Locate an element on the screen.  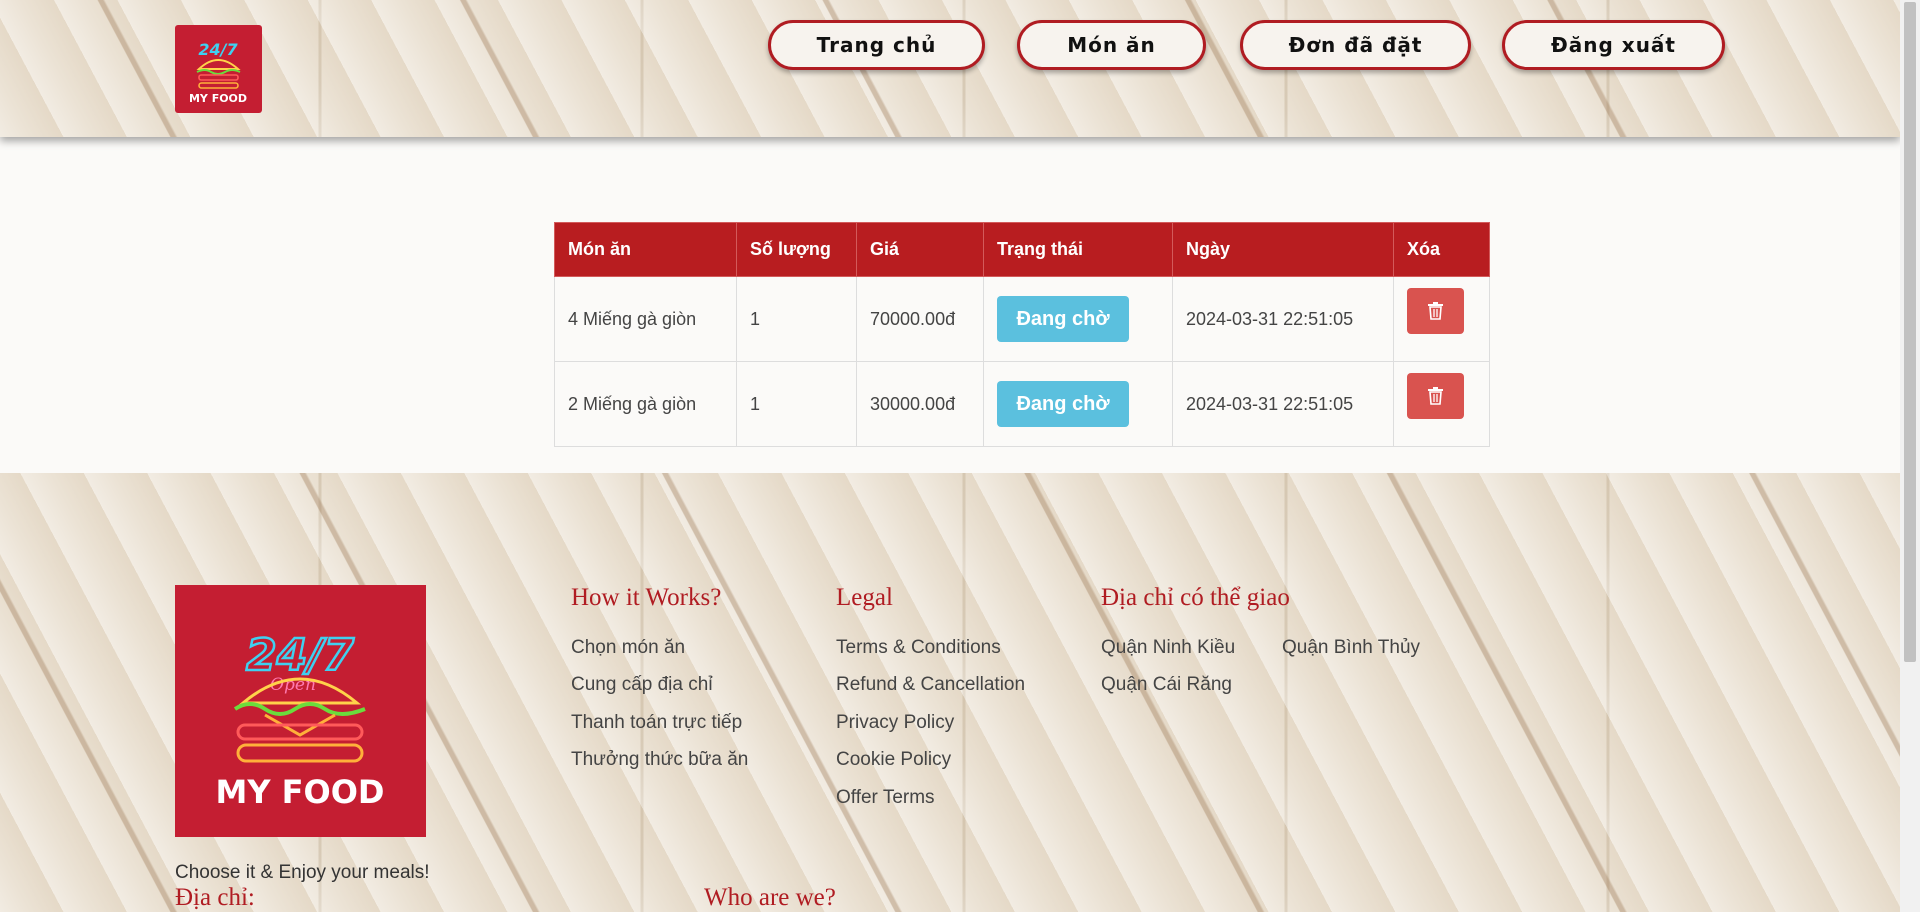
scrollbar is located at coordinates (1910, 456).